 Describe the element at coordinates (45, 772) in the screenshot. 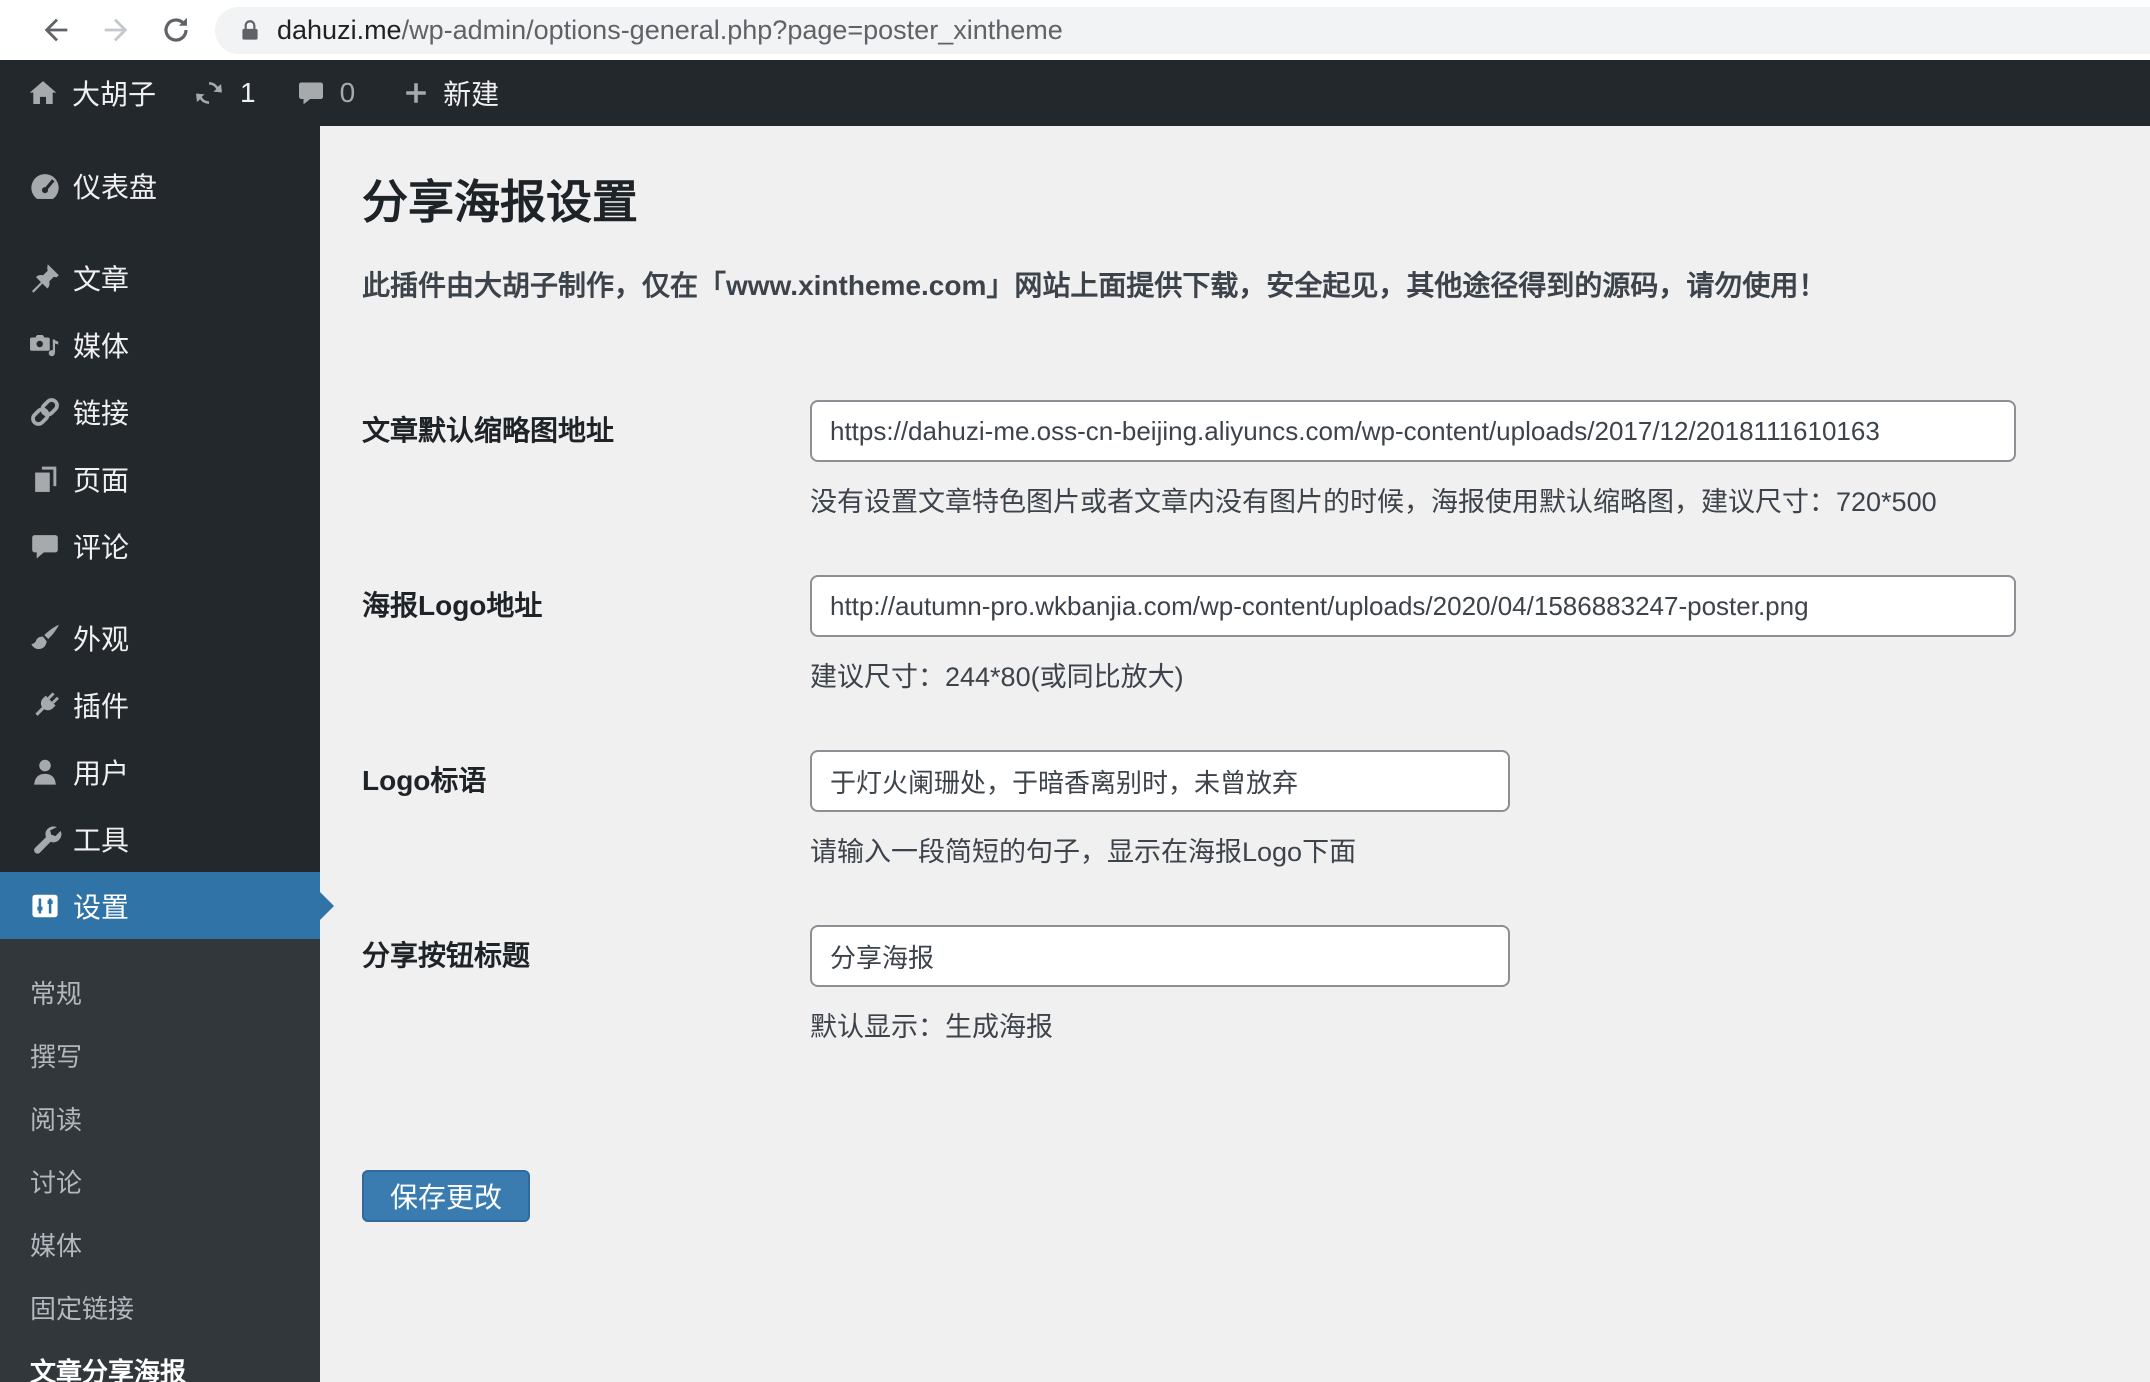

I see `user-icon` at that location.